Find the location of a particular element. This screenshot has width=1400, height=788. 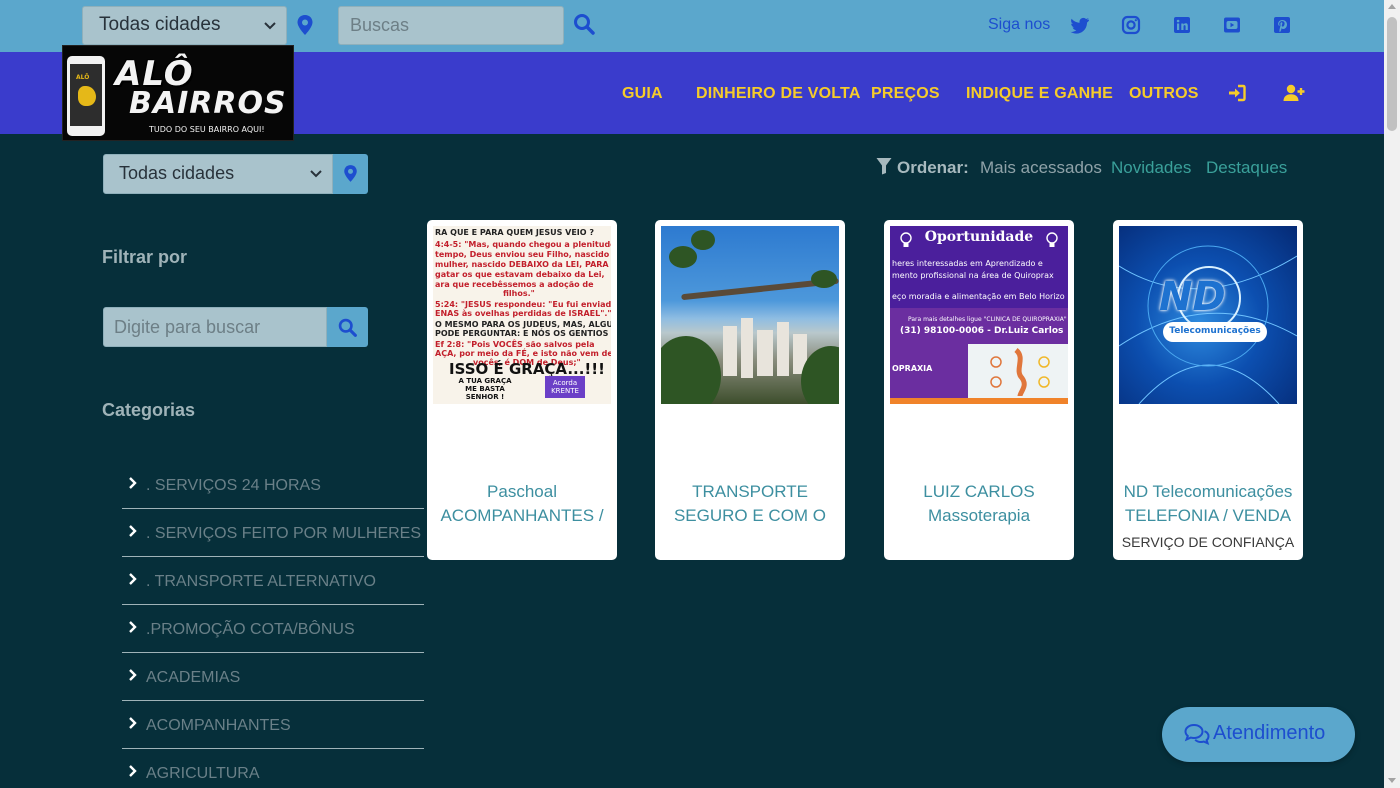

nav-outros: OUTROS is located at coordinates (1164, 94).